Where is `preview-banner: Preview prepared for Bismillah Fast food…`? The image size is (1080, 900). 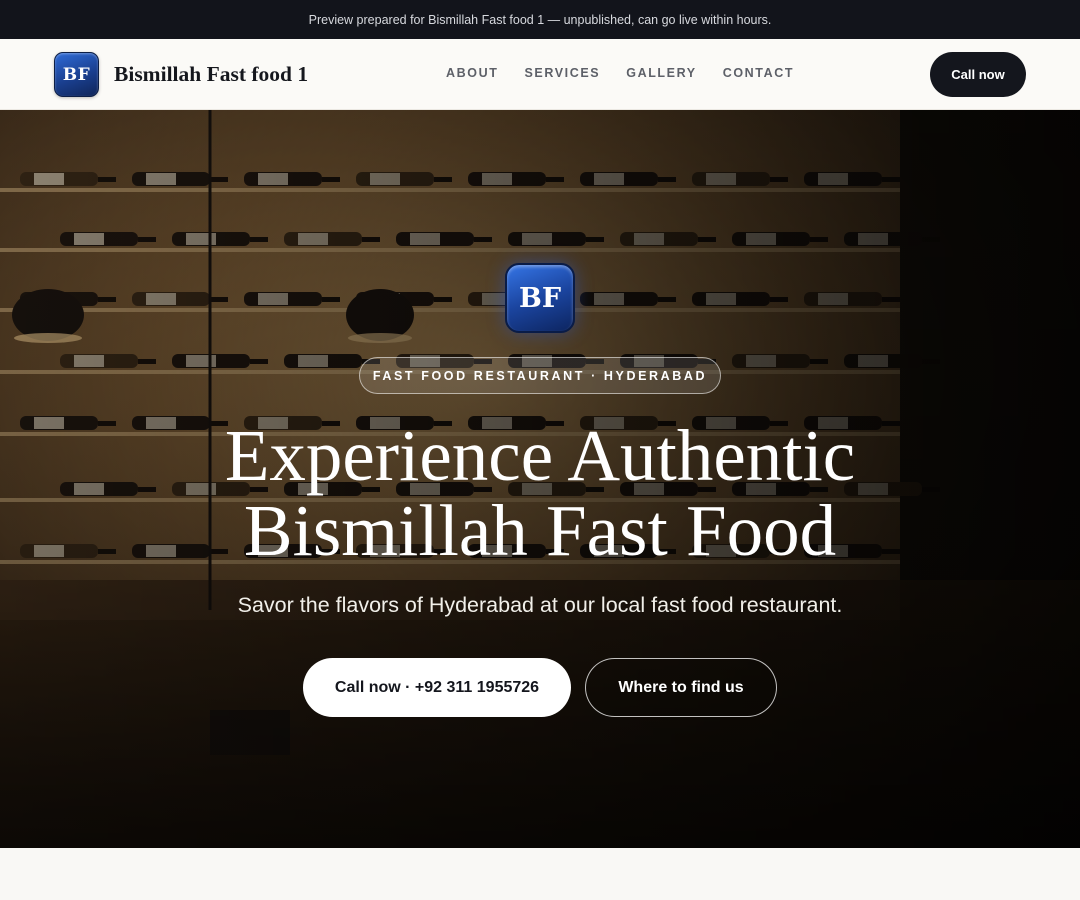
preview-banner: Preview prepared for Bismillah Fast food… is located at coordinates (540, 19).